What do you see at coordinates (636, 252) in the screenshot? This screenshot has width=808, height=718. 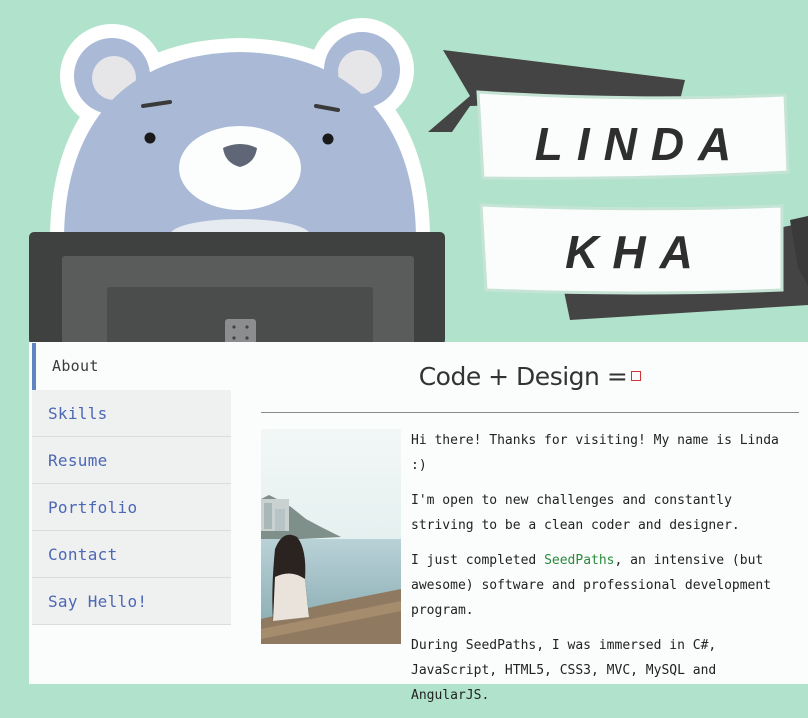 I see `banner-last-name: KHA` at bounding box center [636, 252].